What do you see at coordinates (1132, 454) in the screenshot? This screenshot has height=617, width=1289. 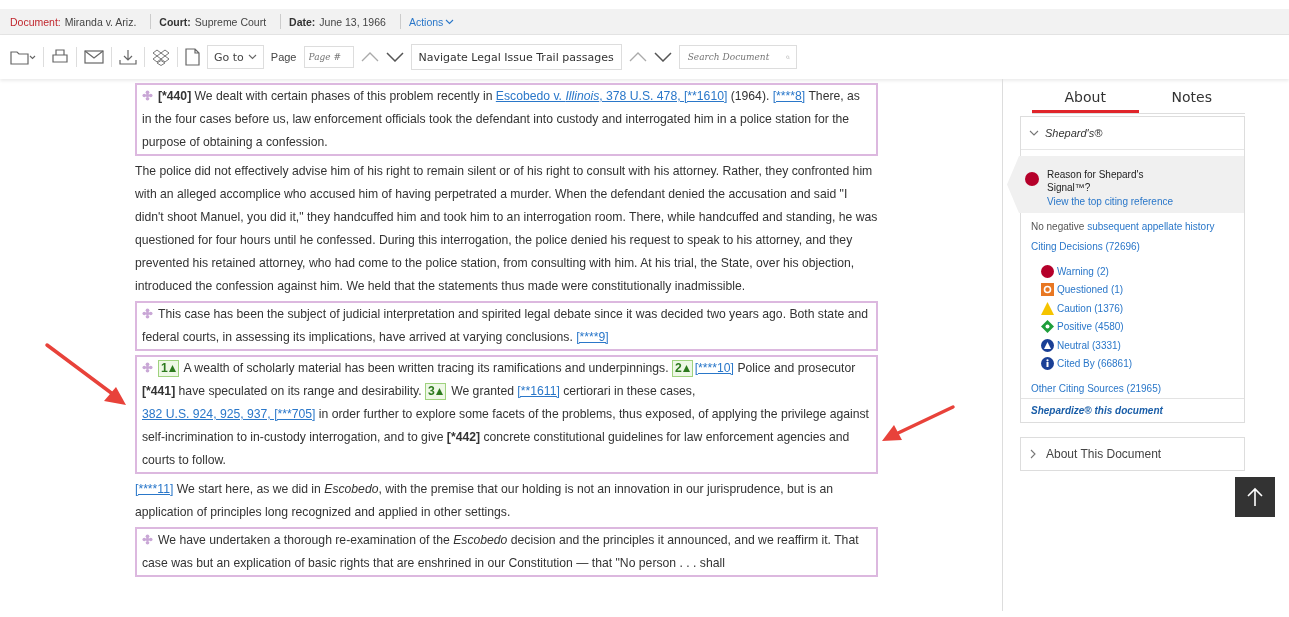 I see `about-document-toggle: About This Document` at bounding box center [1132, 454].